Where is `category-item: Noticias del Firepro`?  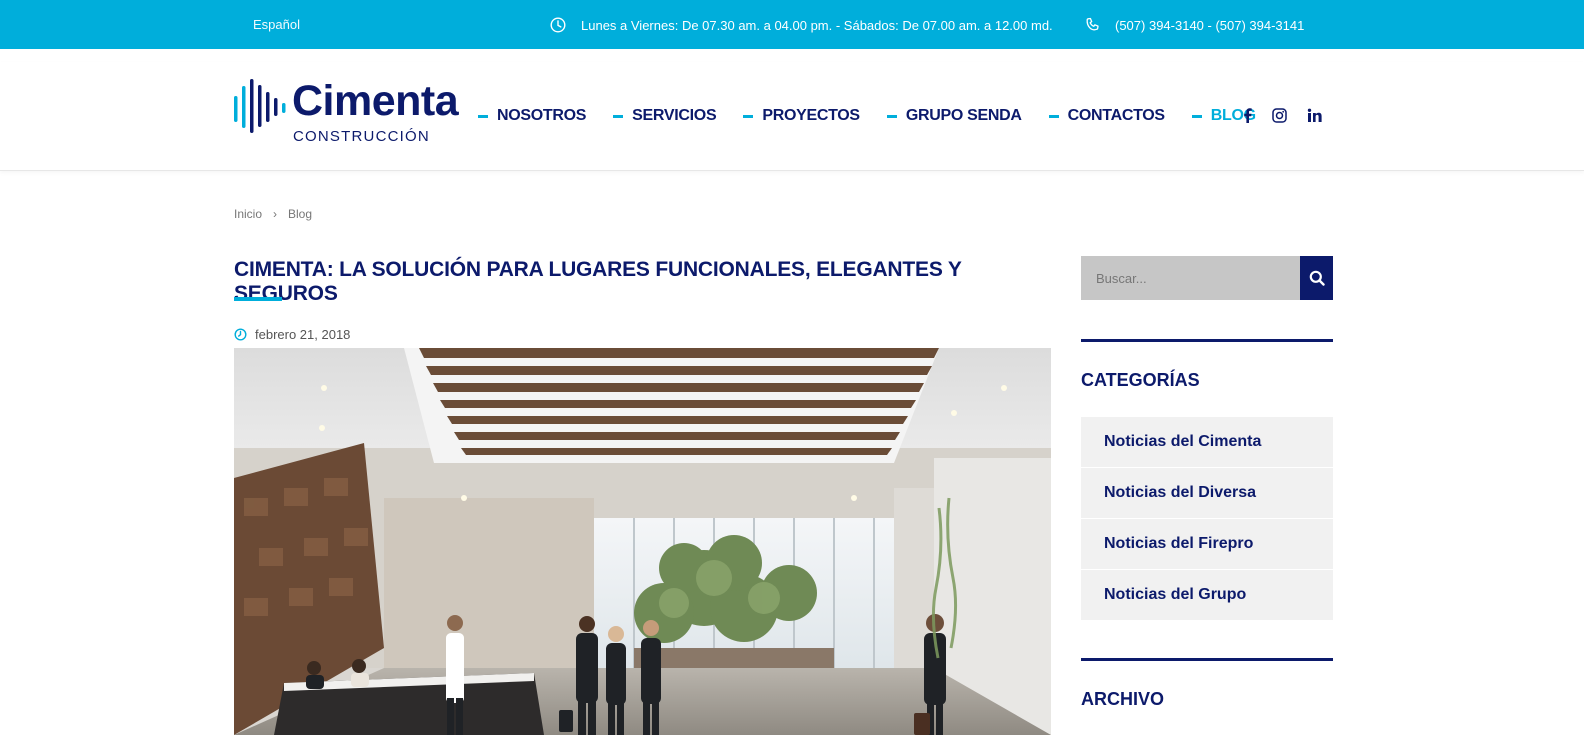 category-item: Noticias del Firepro is located at coordinates (1207, 544).